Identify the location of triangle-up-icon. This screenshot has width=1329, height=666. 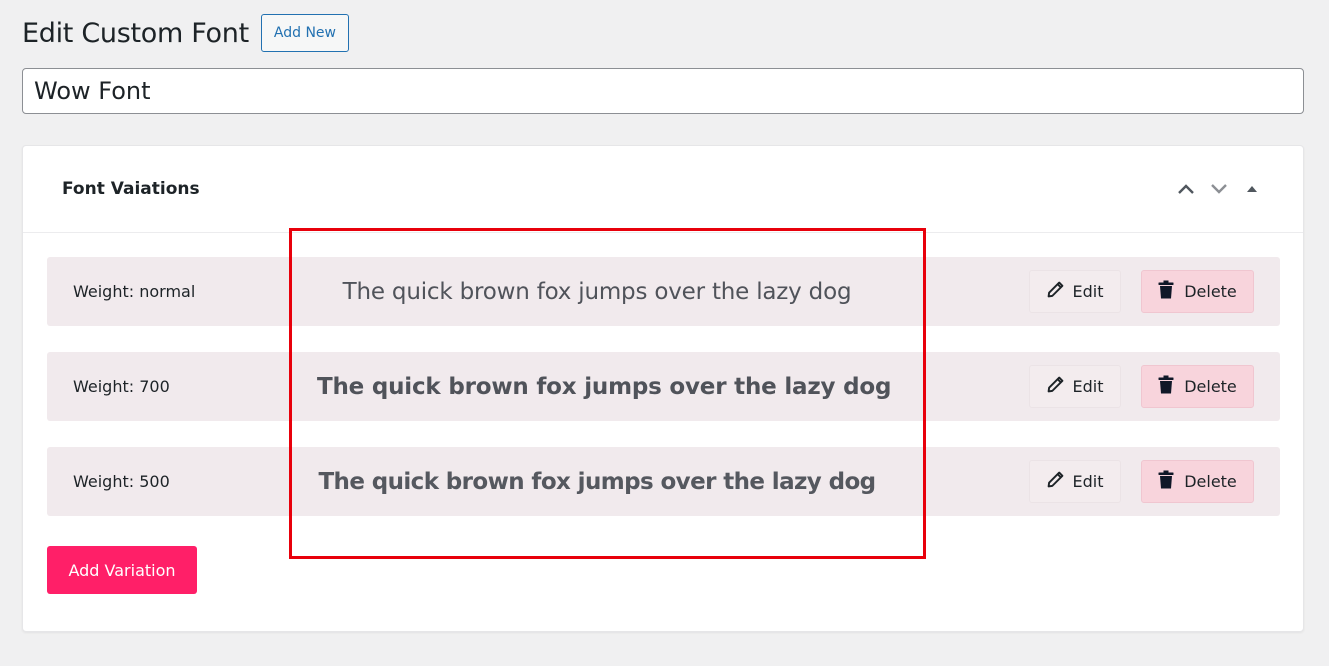
(1252, 189).